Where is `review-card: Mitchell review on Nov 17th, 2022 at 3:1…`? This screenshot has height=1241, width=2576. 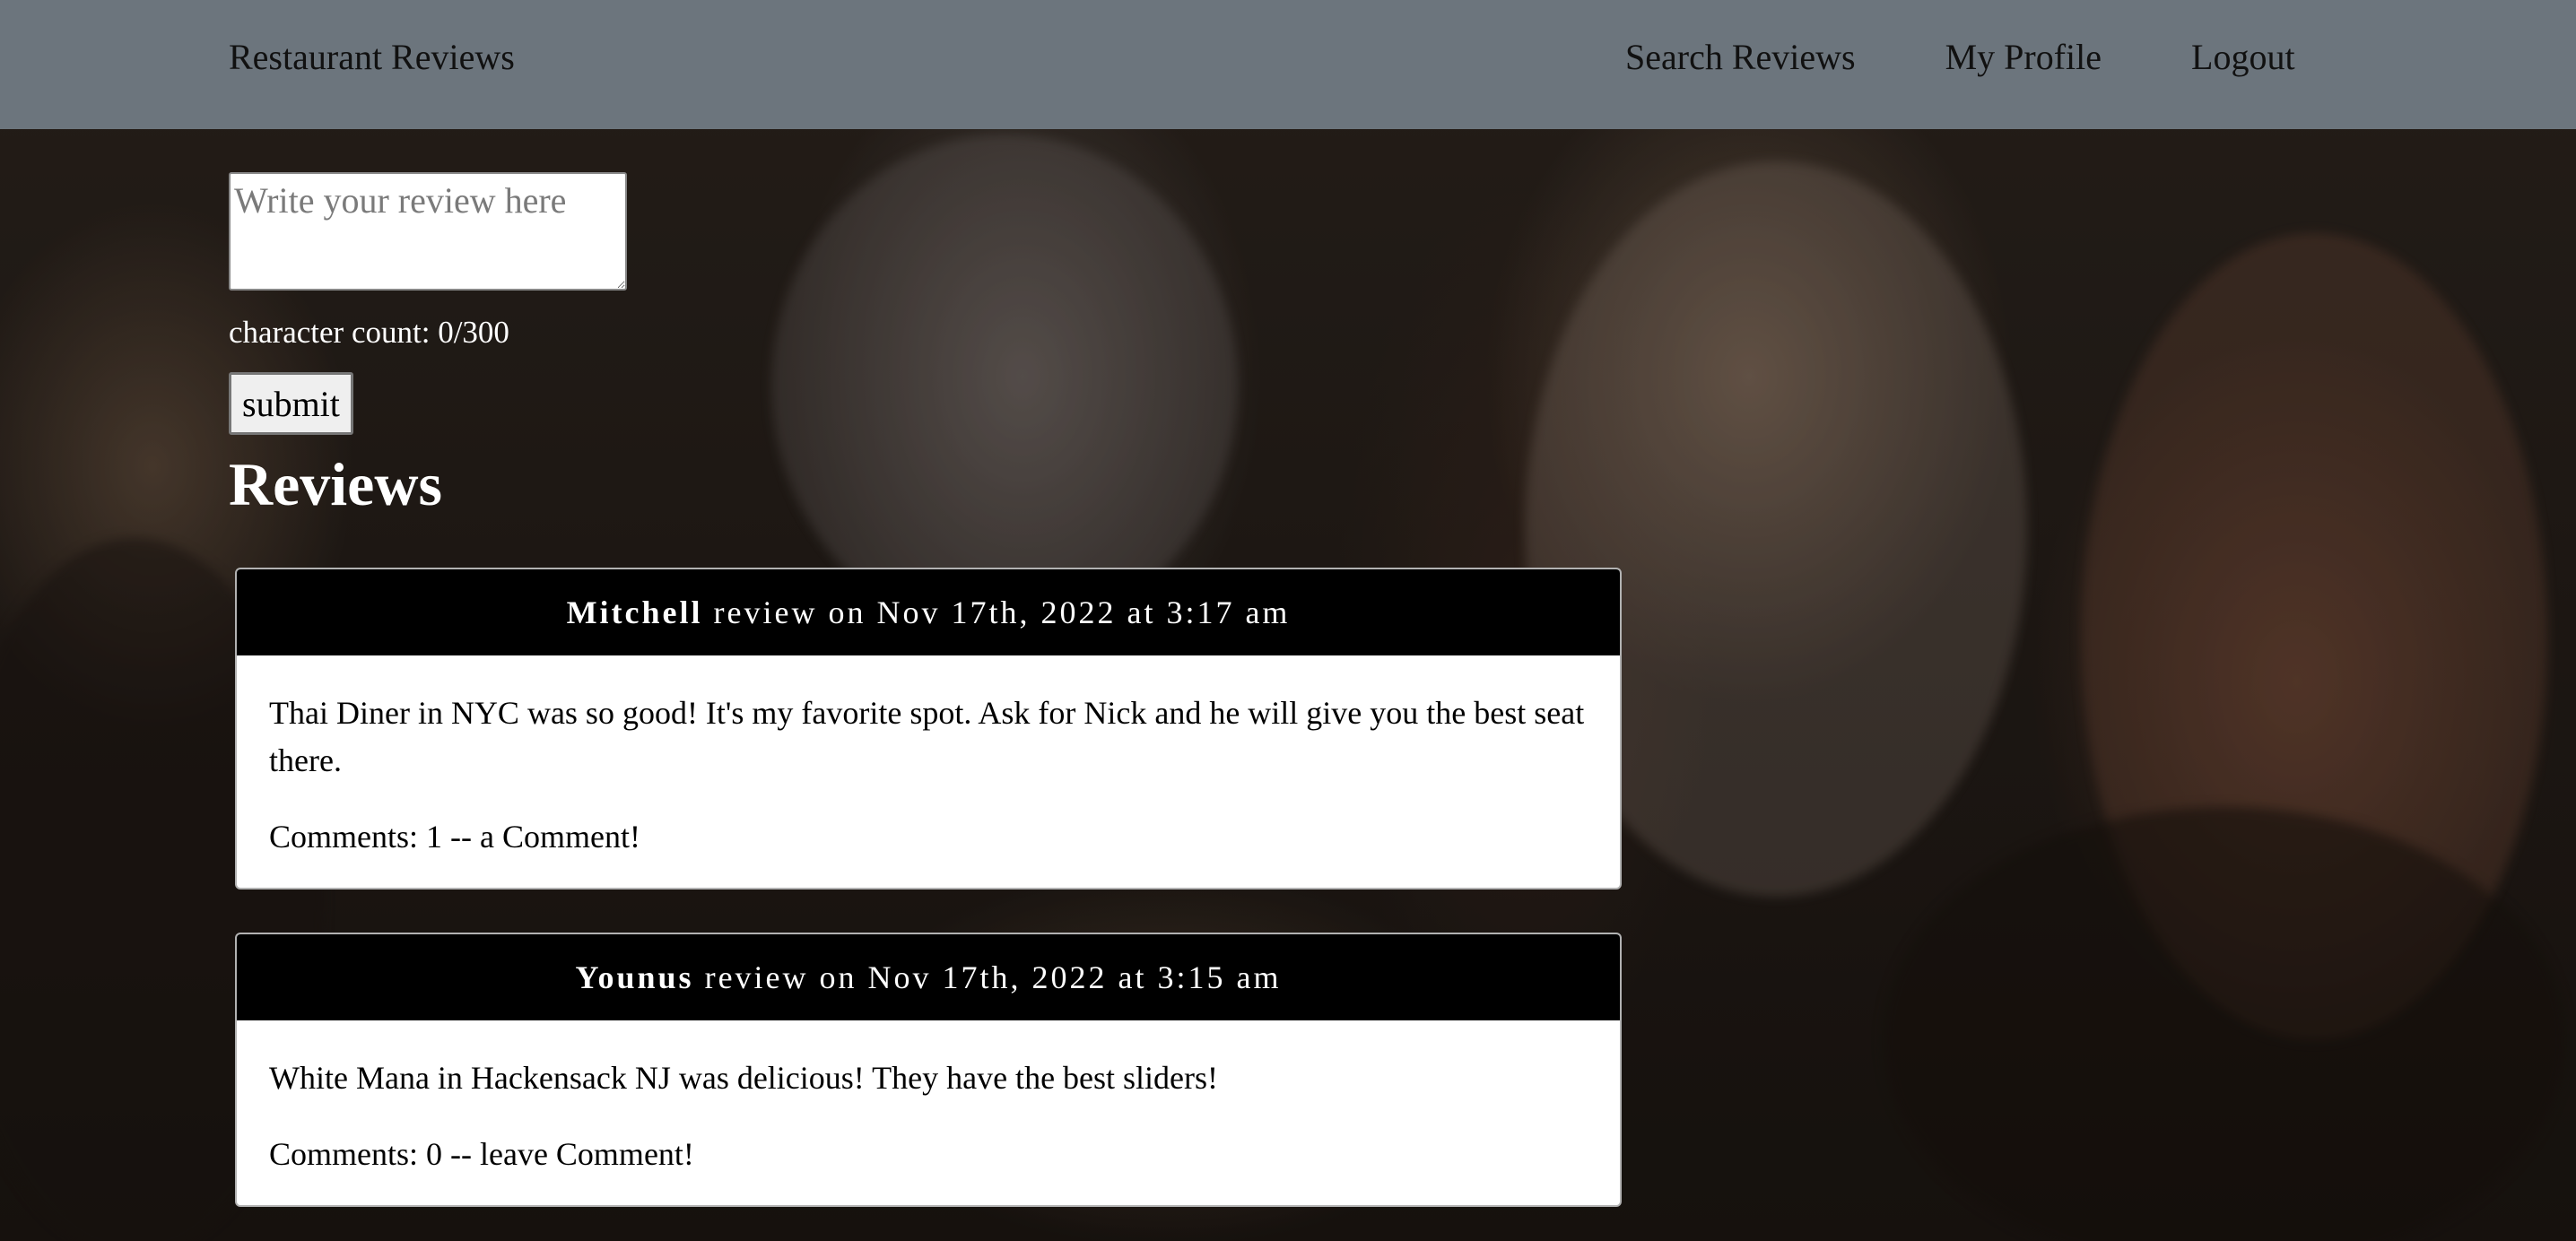
review-card: Mitchell review on Nov 17th, 2022 at 3:1… is located at coordinates (928, 729).